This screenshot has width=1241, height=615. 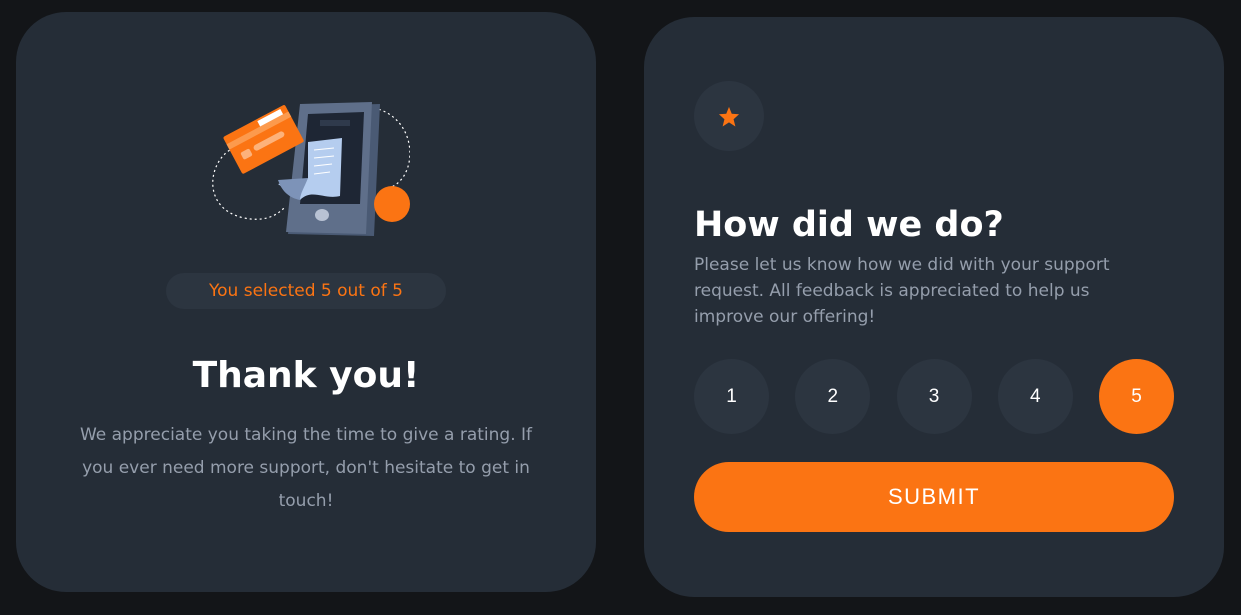 I want to click on star-icon, so click(x=729, y=116).